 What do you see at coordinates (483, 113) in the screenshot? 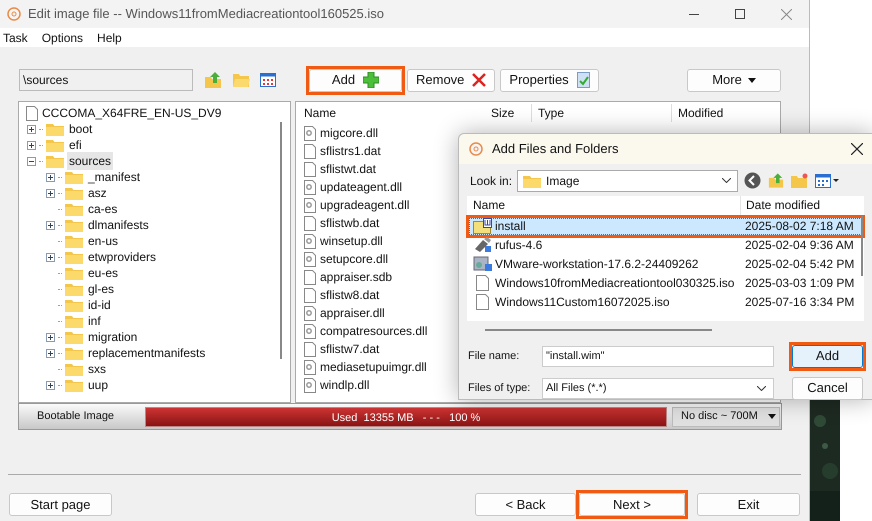
I see `column-header: Size` at bounding box center [483, 113].